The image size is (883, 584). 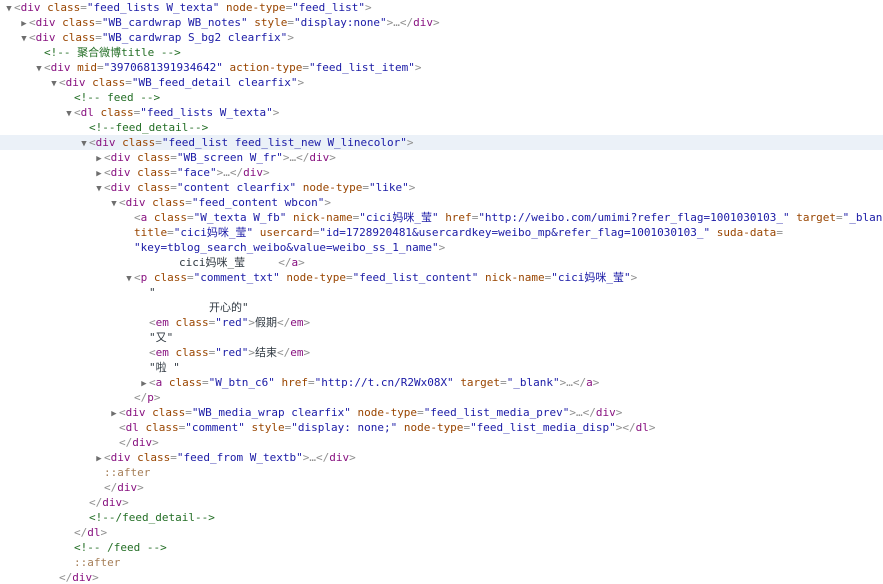 What do you see at coordinates (441, 157) in the screenshot?
I see `dom-tree-row: ▶ <div class="WB_screen W_fr">…</div>` at bounding box center [441, 157].